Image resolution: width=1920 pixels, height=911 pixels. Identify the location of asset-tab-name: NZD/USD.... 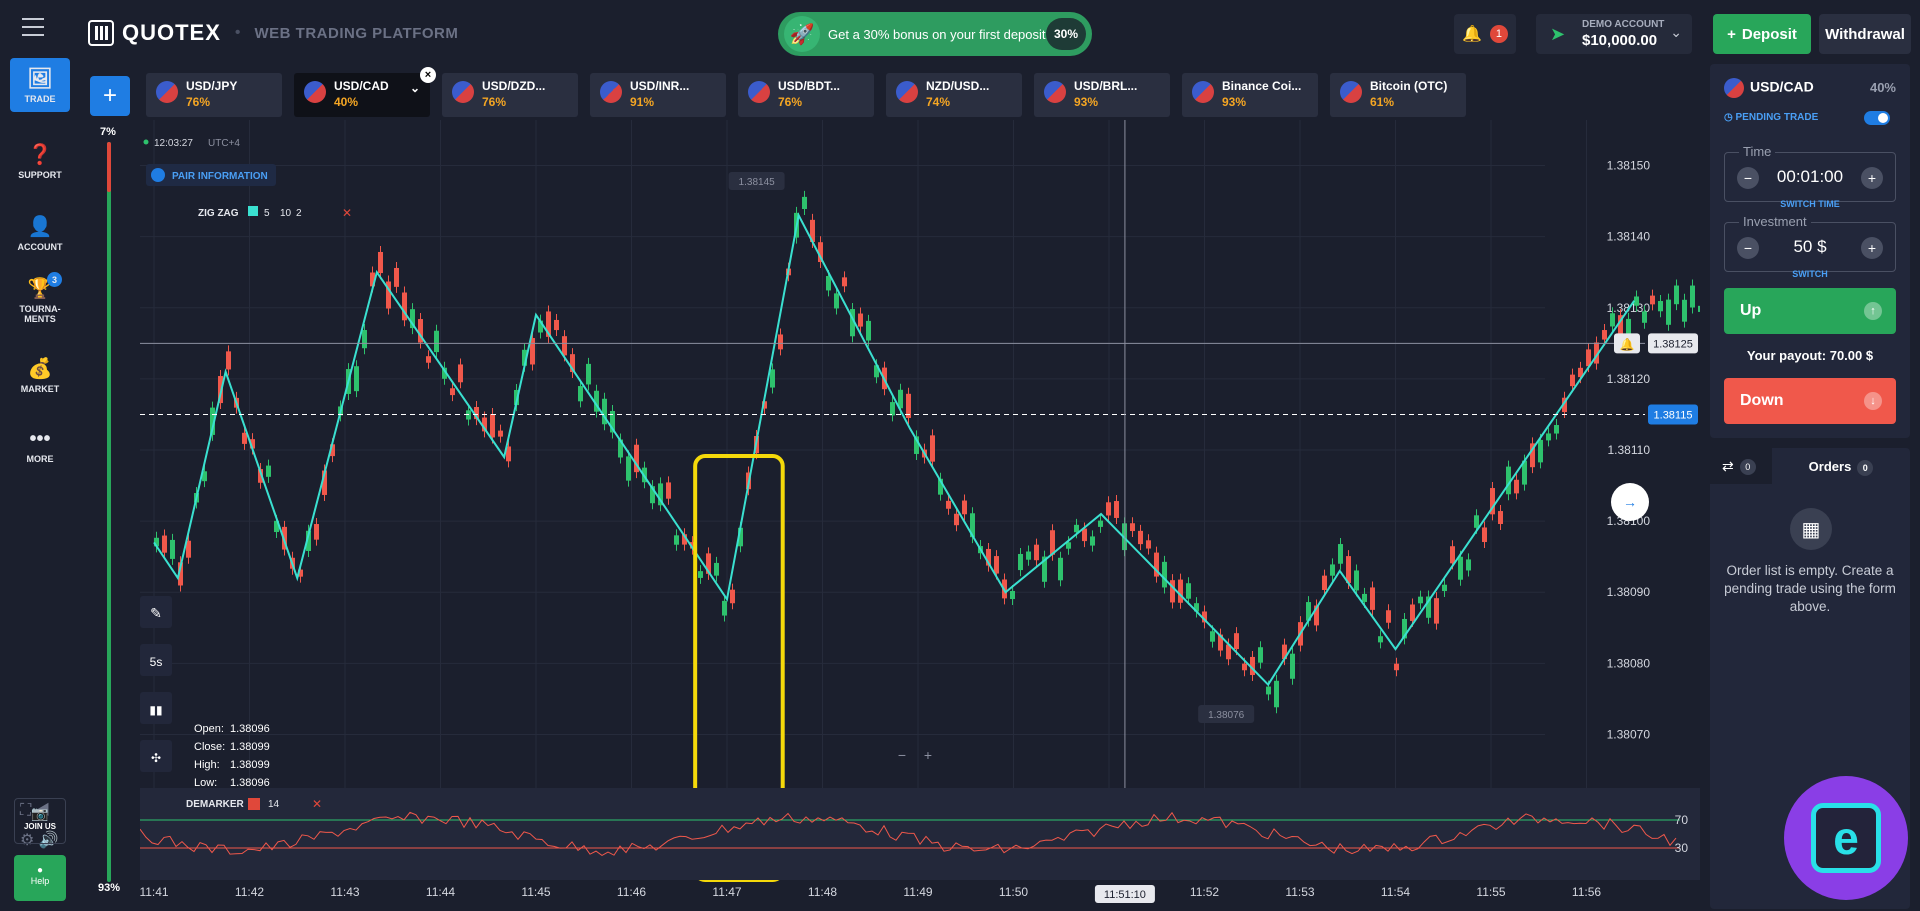
(958, 86).